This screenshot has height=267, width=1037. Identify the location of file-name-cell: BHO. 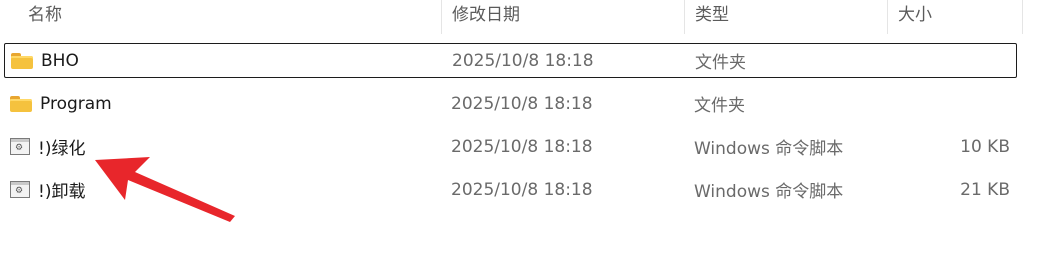
(45, 60).